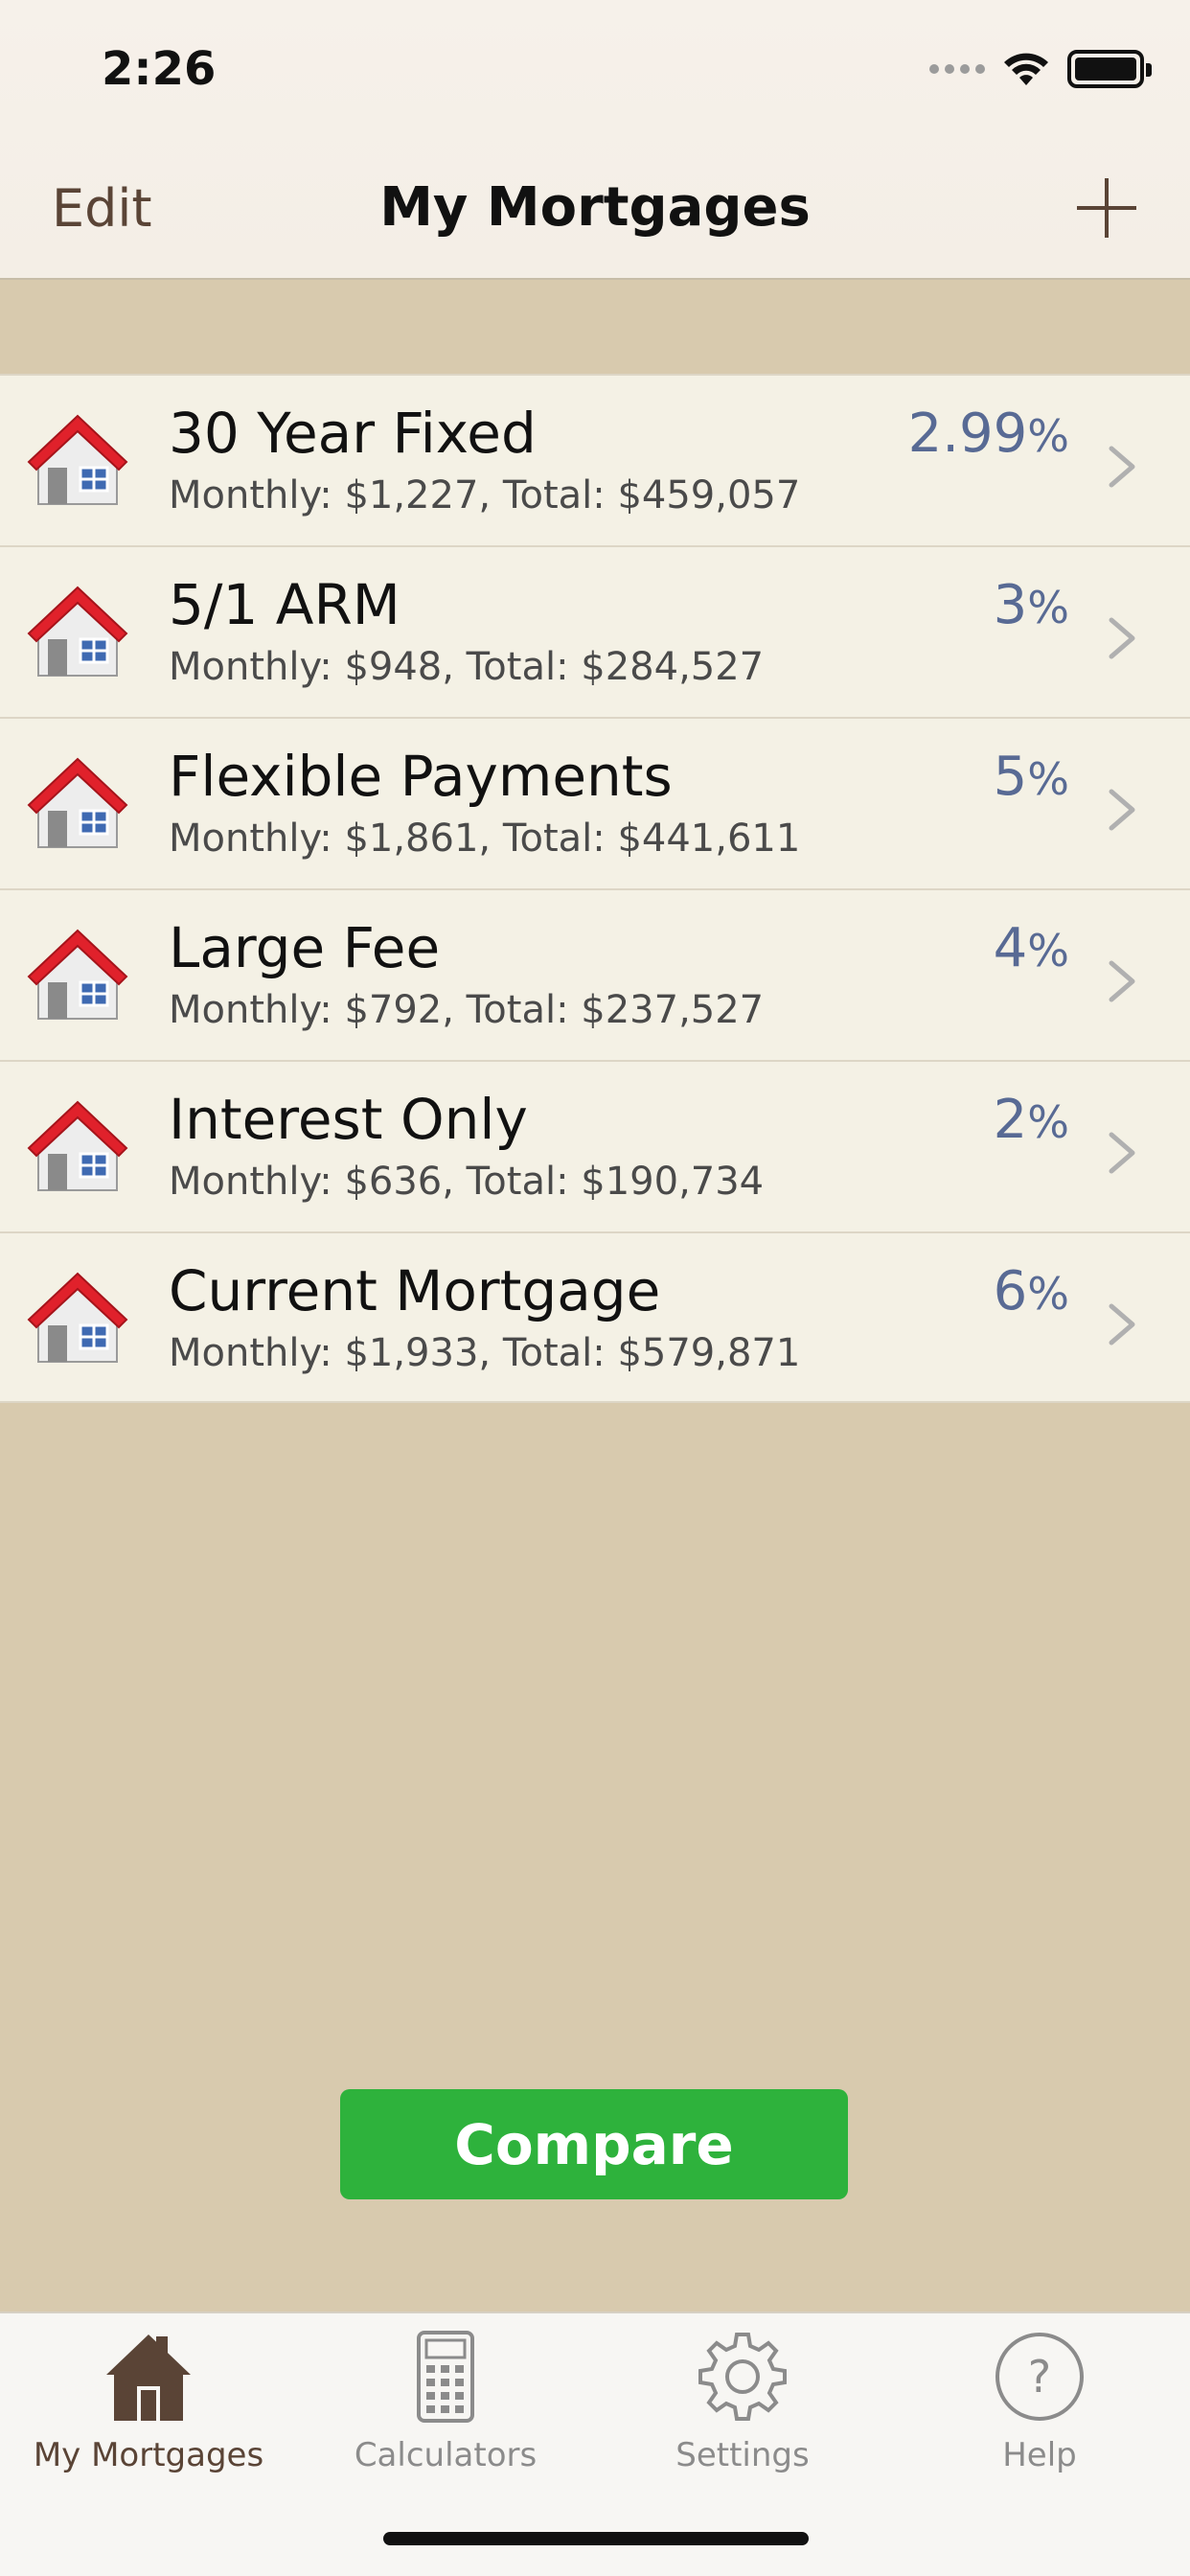  What do you see at coordinates (957, 69) in the screenshot?
I see `signal-icon` at bounding box center [957, 69].